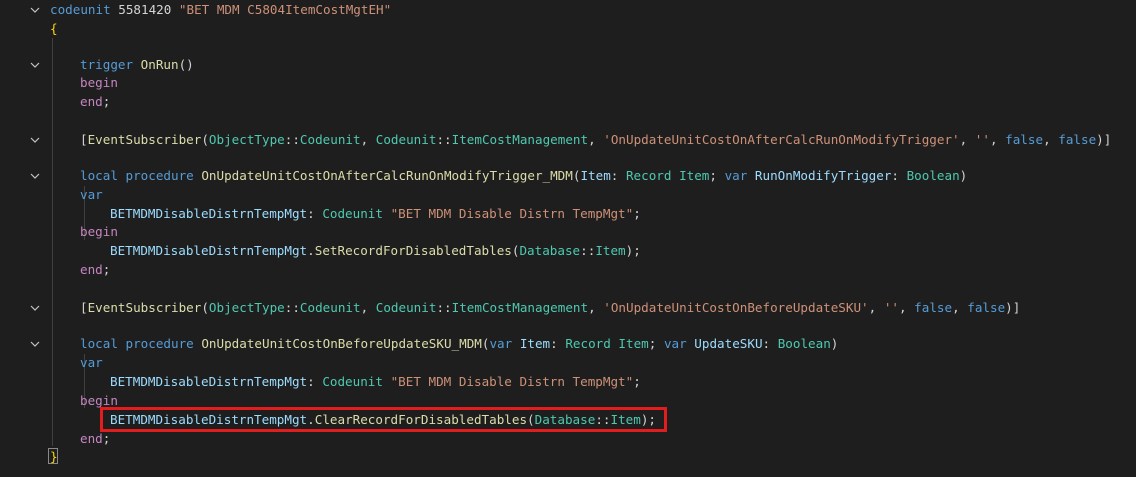  Describe the element at coordinates (413, 250) in the screenshot. I see `code-token: SetRecordForDisabledTables` at that location.